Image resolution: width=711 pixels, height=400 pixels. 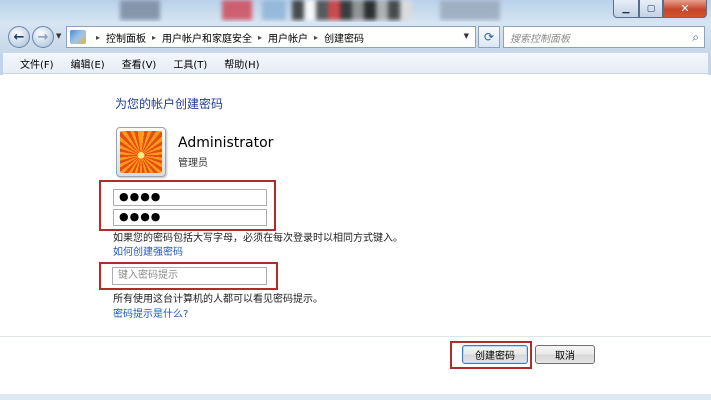 I want to click on menu-tools: 工具(T), so click(x=190, y=63).